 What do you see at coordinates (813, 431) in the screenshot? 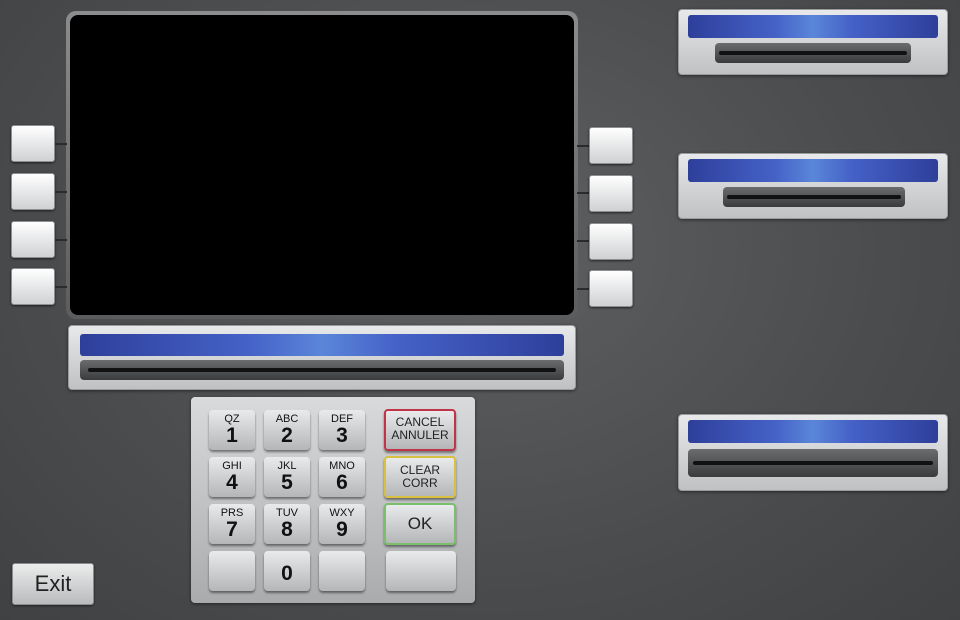
I see `cash-dispenser-light` at bounding box center [813, 431].